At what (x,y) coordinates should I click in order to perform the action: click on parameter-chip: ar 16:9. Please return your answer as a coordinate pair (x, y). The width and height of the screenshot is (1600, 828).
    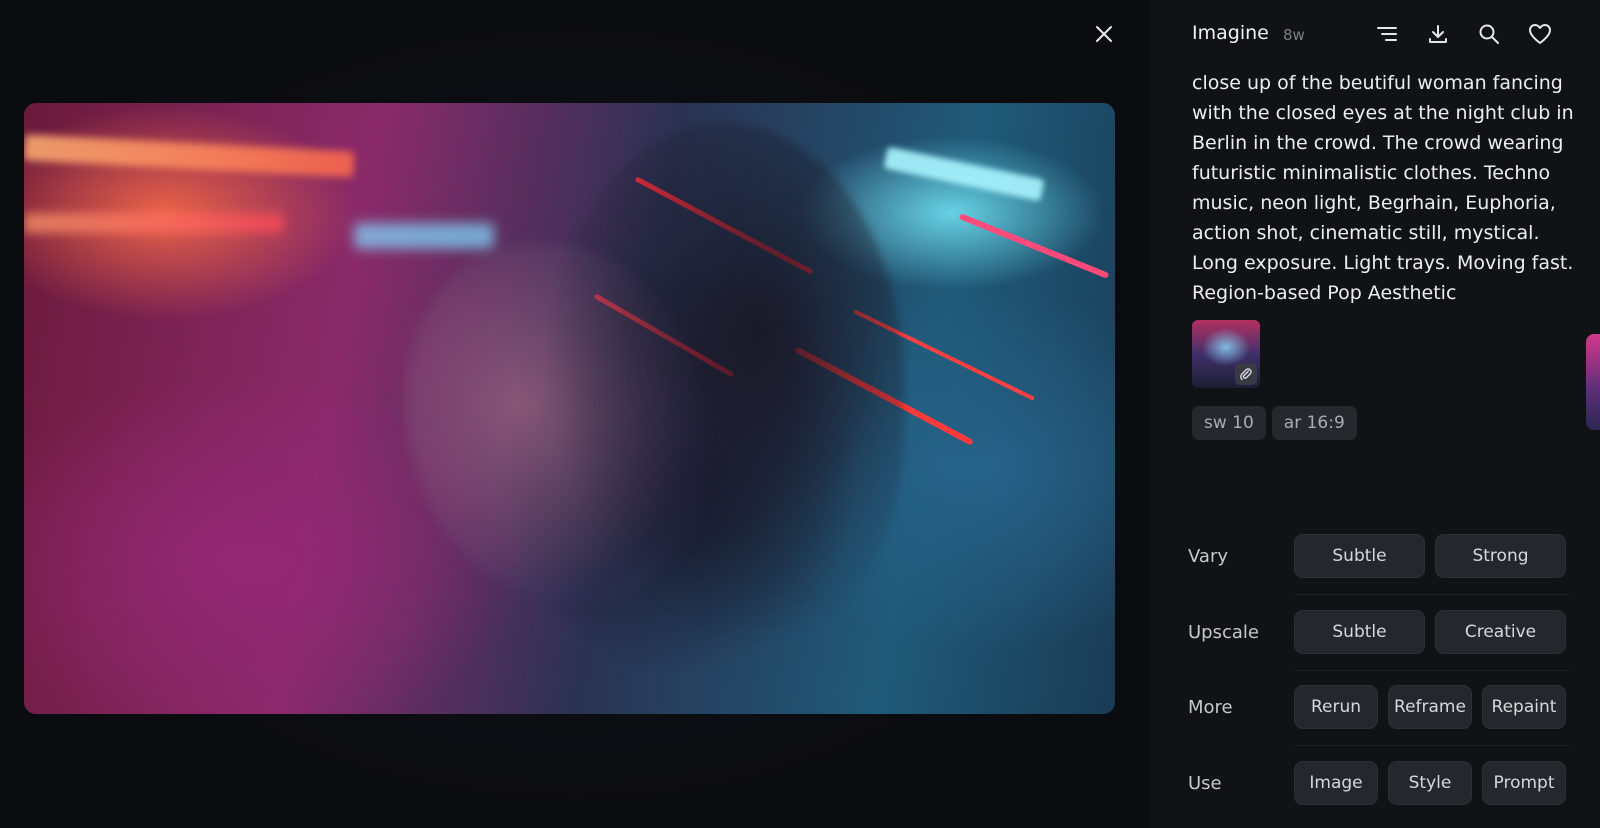
    Looking at the image, I should click on (1314, 423).